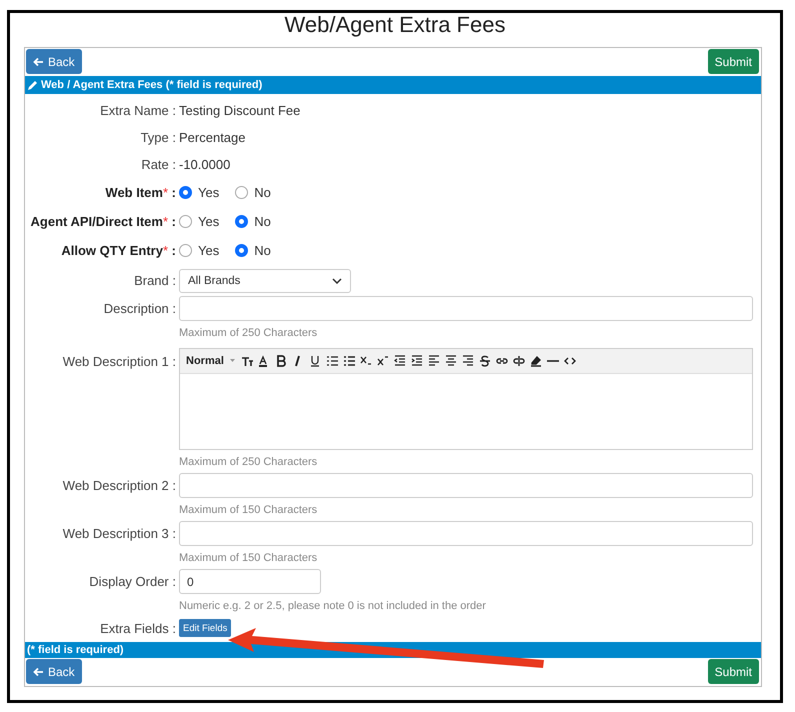  What do you see at coordinates (250, 581) in the screenshot?
I see `text-field: 0` at bounding box center [250, 581].